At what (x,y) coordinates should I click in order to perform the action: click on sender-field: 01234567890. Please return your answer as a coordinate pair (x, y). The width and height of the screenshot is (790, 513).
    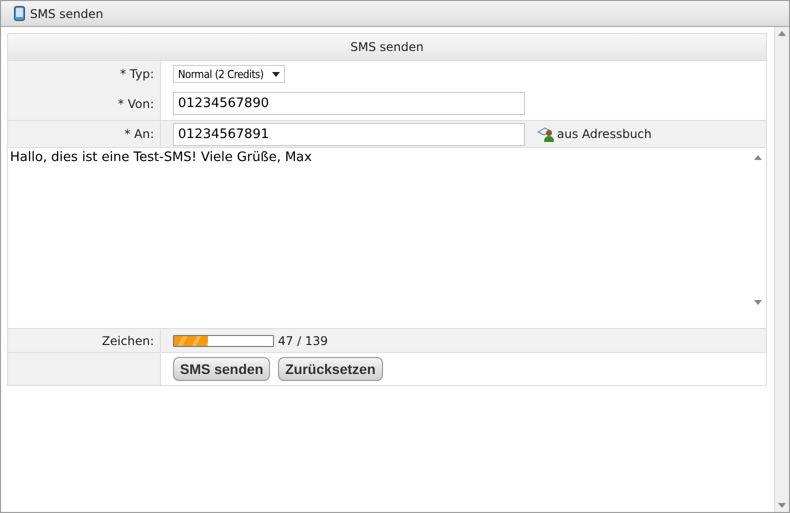
    Looking at the image, I should click on (349, 103).